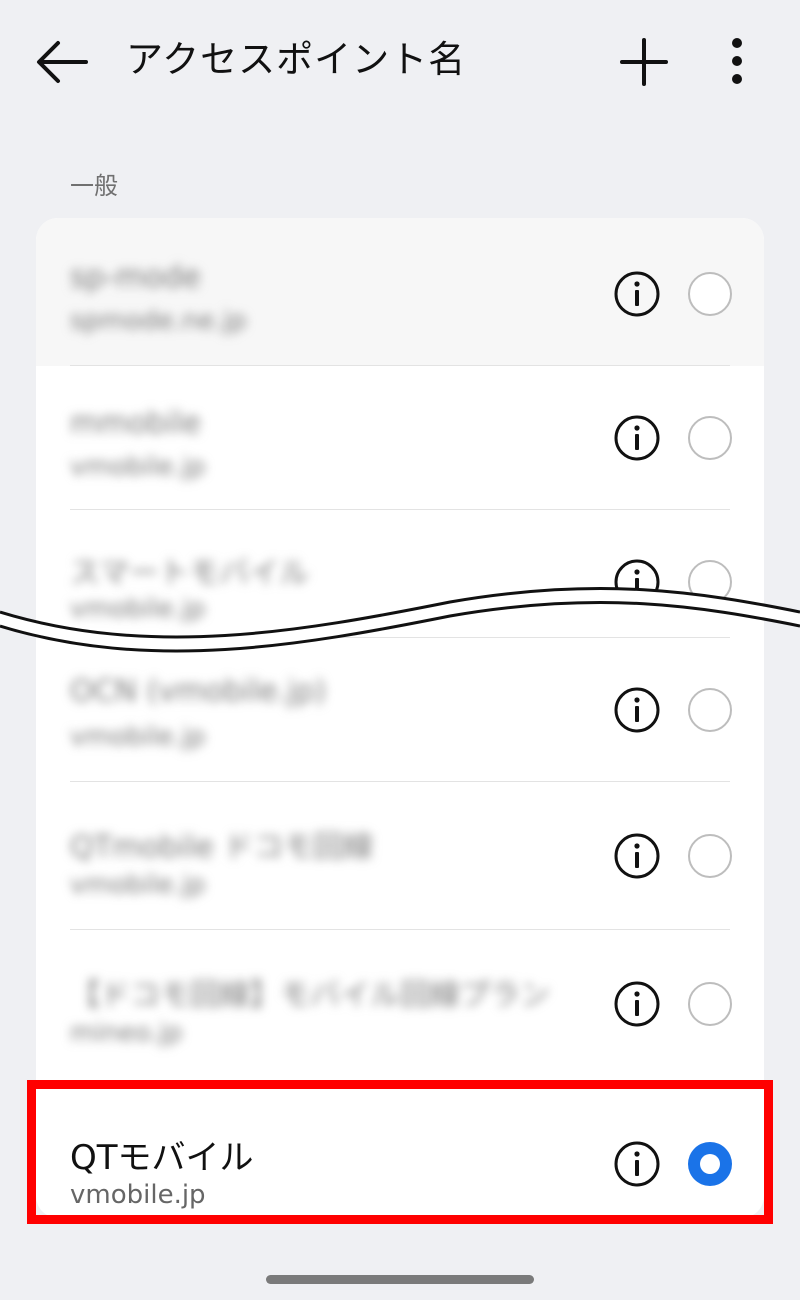 The image size is (800, 1300). What do you see at coordinates (296, 59) in the screenshot?
I see `page-title: アクセスポイント名` at bounding box center [296, 59].